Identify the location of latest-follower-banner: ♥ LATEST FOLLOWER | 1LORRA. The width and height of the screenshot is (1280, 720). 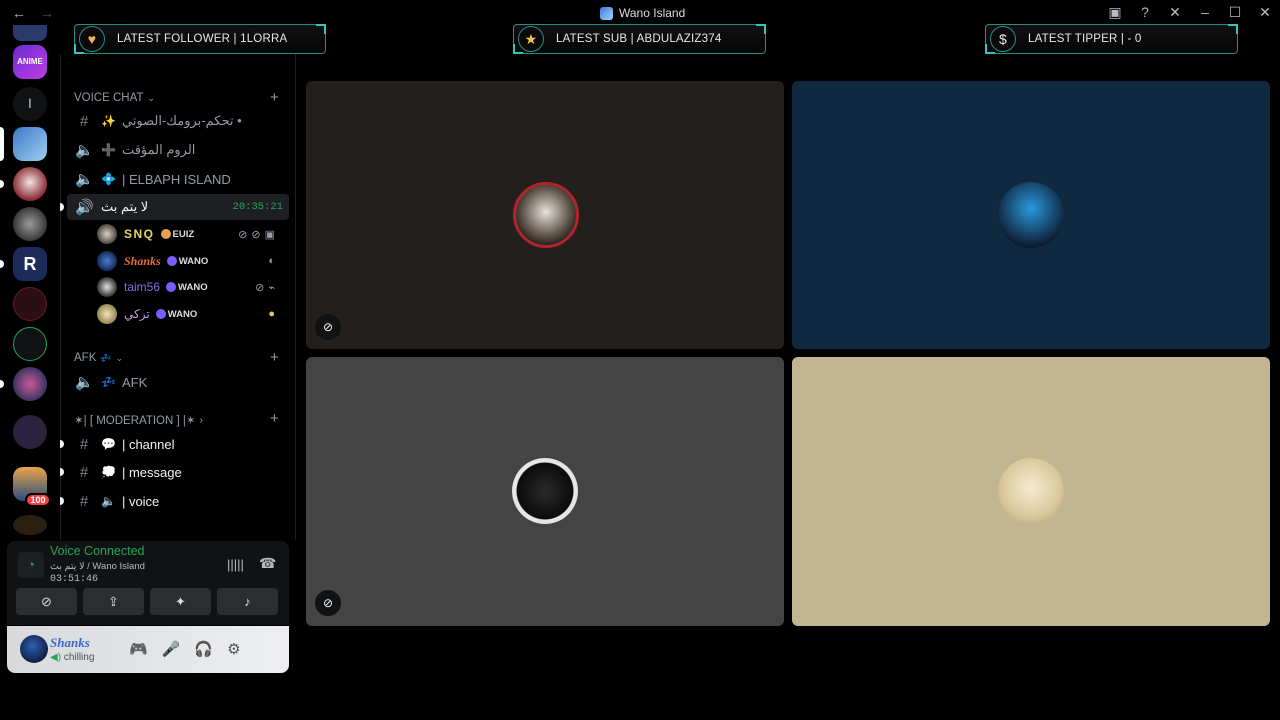
(200, 39).